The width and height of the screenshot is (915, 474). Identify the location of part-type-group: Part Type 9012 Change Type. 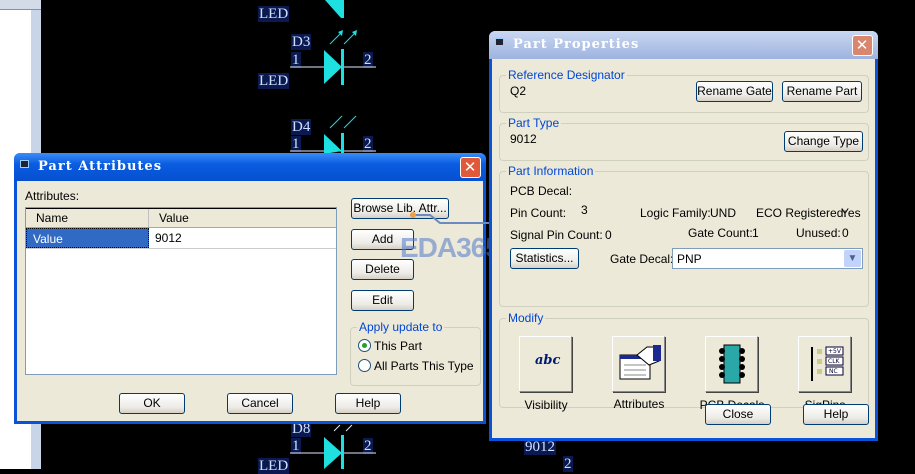
(684, 138).